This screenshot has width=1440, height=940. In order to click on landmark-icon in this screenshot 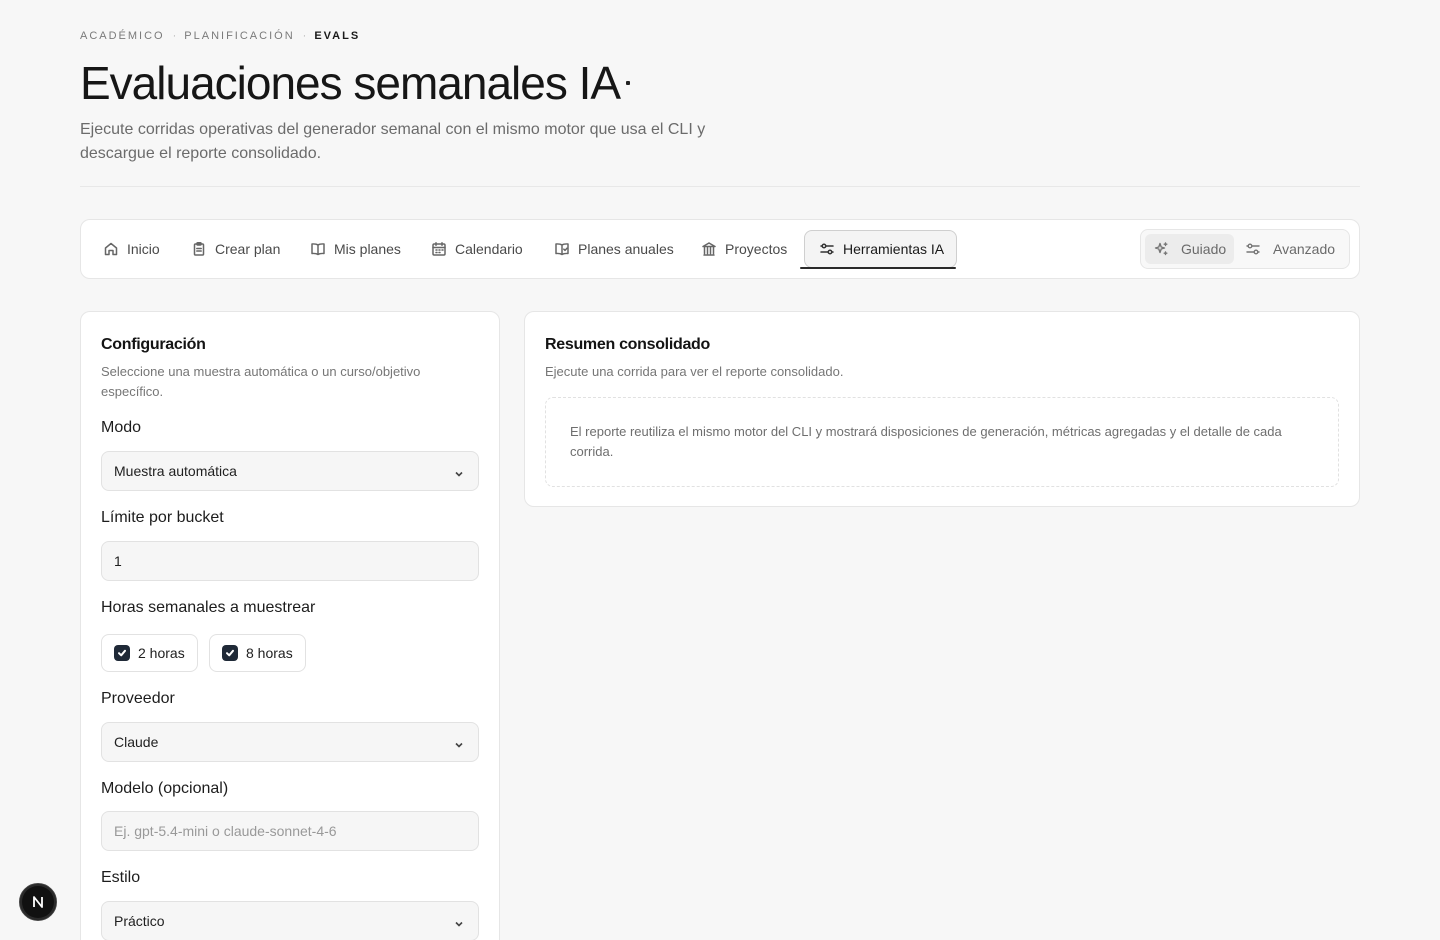, I will do `click(709, 249)`.